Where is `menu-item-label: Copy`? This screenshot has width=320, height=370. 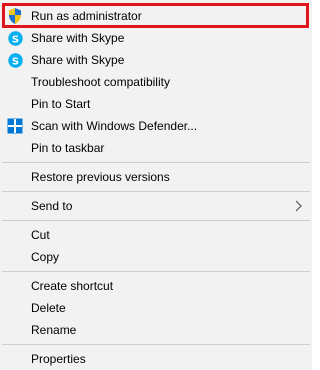
menu-item-label: Copy is located at coordinates (45, 257).